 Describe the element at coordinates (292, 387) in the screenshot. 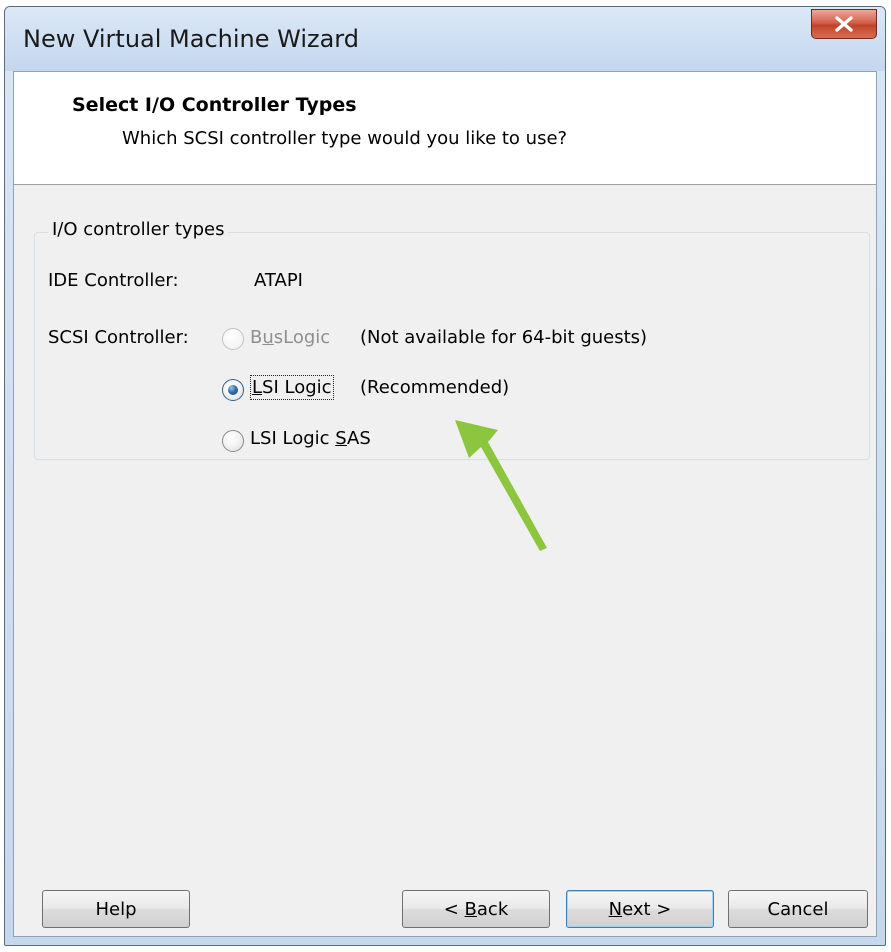

I see `lsi-logic-label: LSI Logic` at that location.